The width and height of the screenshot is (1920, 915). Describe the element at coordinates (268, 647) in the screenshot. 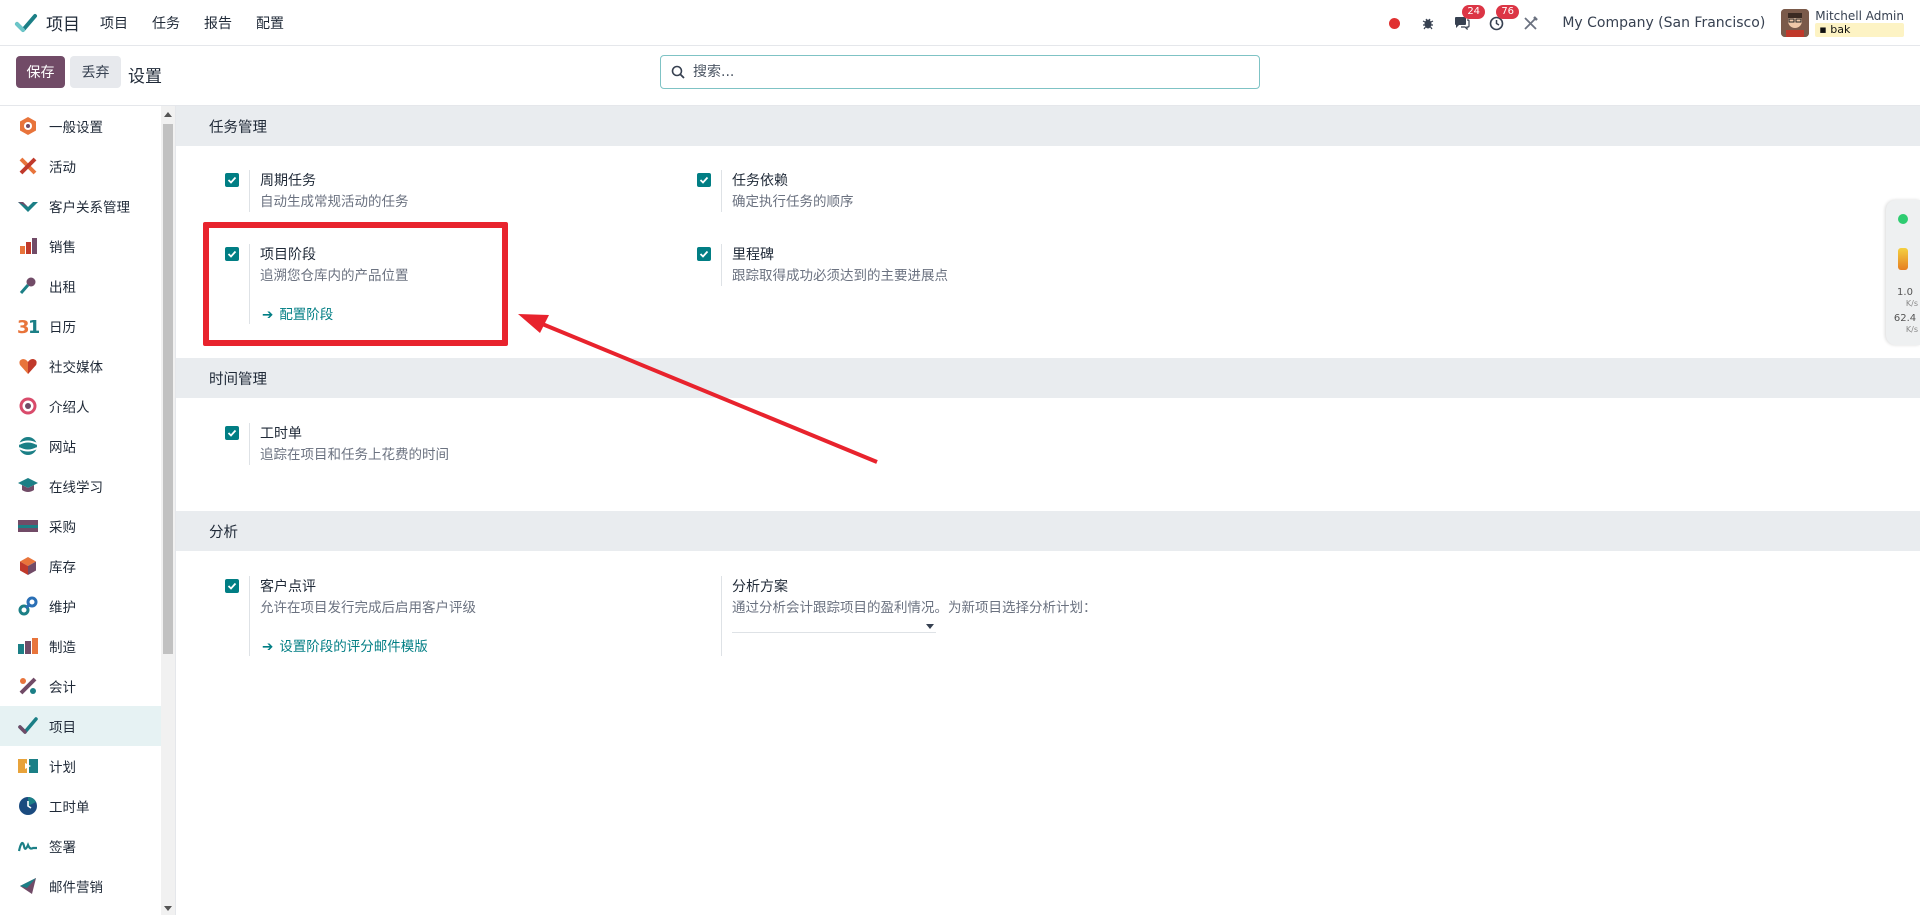

I see `arrow-right-icon: ➔` at that location.